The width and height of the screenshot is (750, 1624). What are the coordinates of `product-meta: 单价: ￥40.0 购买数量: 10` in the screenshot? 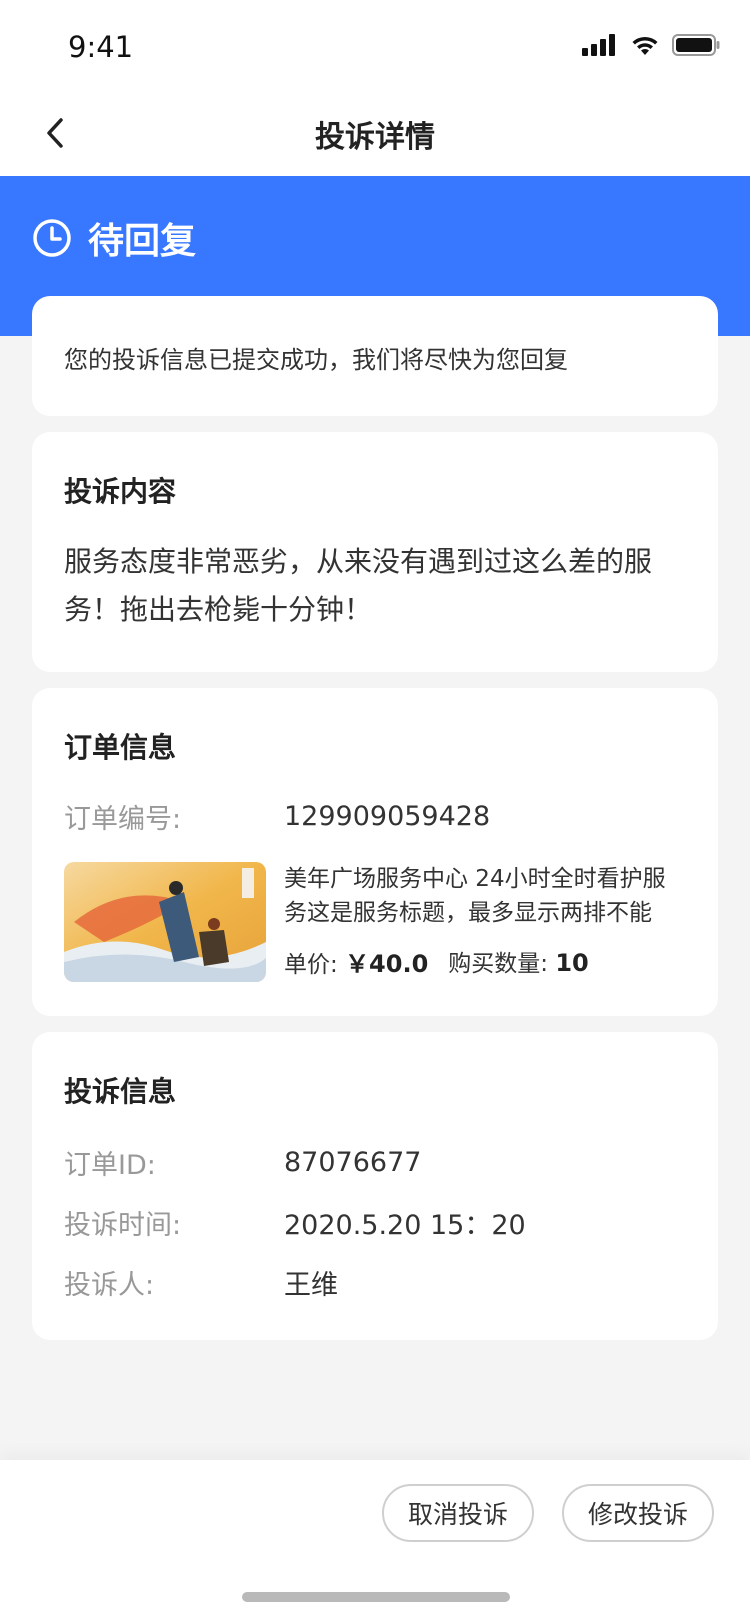 It's located at (485, 961).